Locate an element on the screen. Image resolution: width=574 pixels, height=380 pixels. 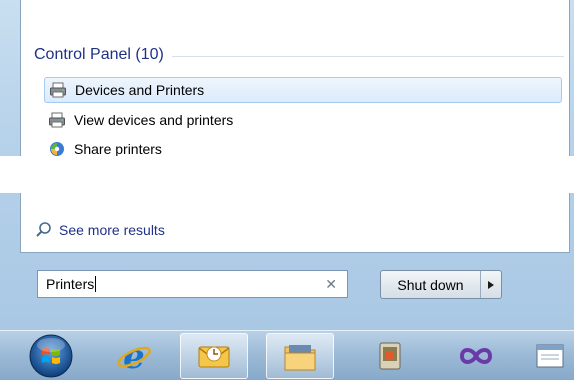
see-more-results-link: See more results is located at coordinates (100, 230).